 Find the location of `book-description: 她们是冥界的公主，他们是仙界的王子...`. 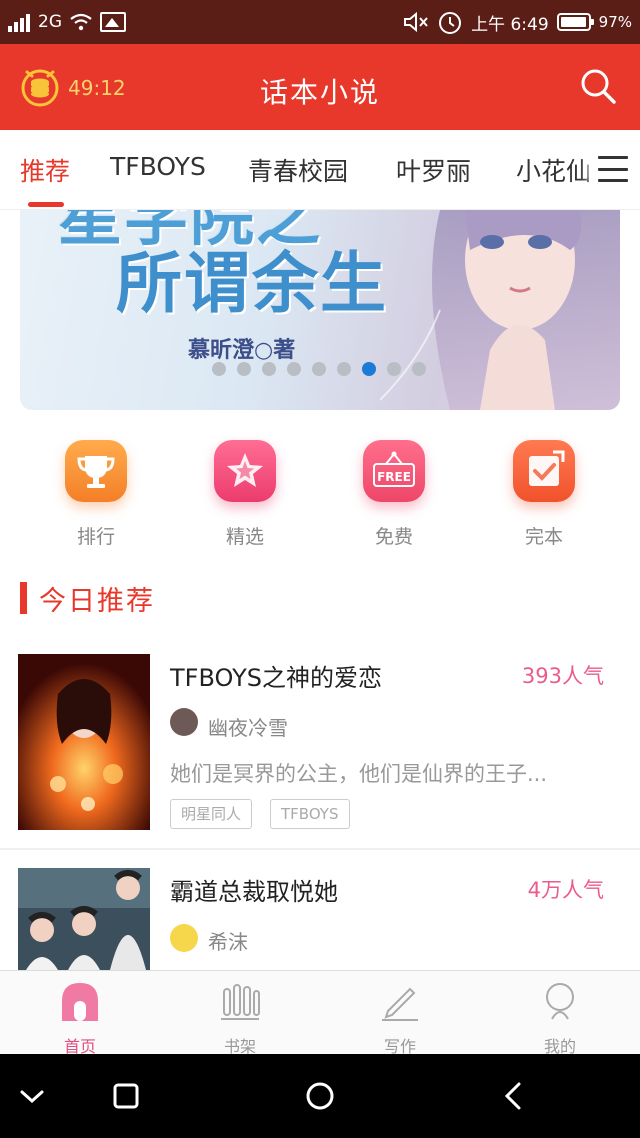

book-description: 她们是冥界的公主，他们是仙界的王子... is located at coordinates (359, 774).